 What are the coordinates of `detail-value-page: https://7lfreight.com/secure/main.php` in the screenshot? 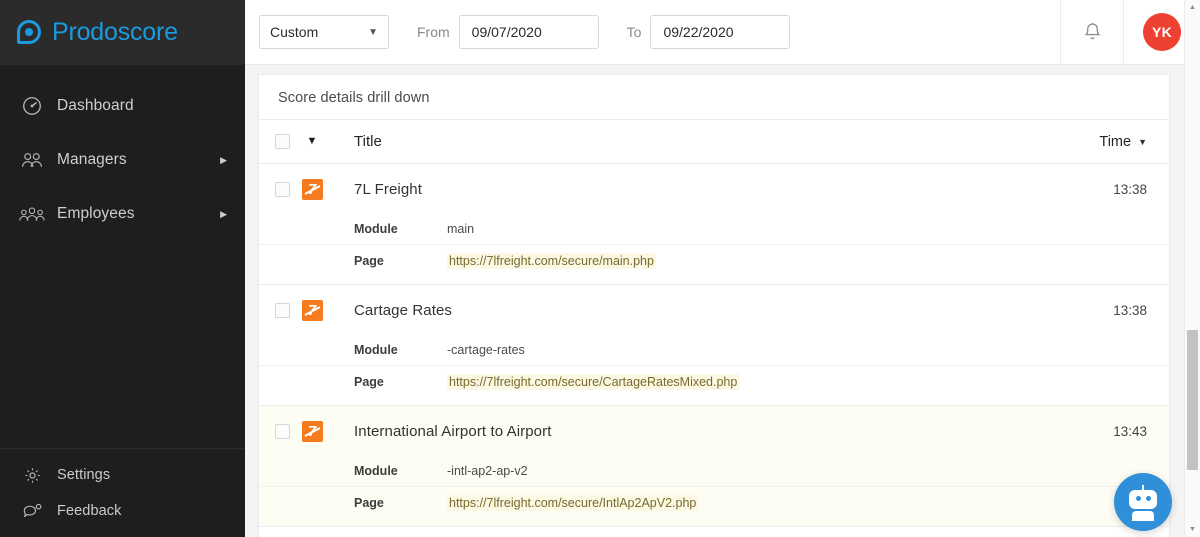 It's located at (551, 260).